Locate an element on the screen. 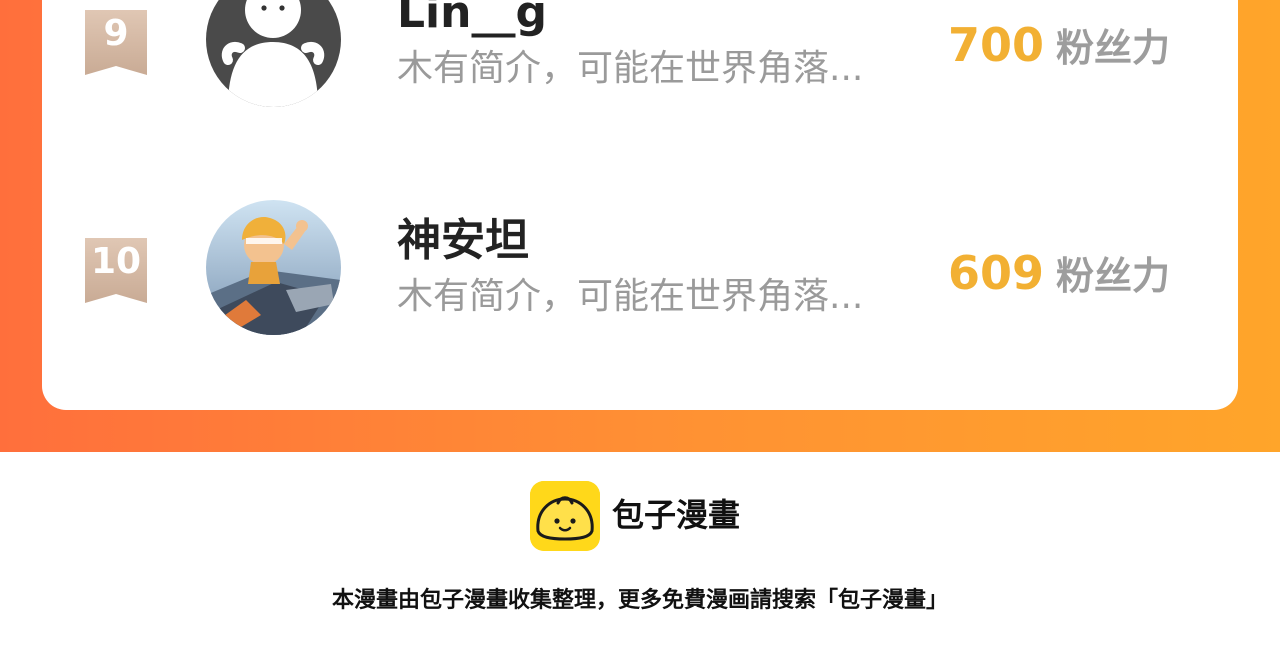  default-user-avatar-icon is located at coordinates (273, 53).